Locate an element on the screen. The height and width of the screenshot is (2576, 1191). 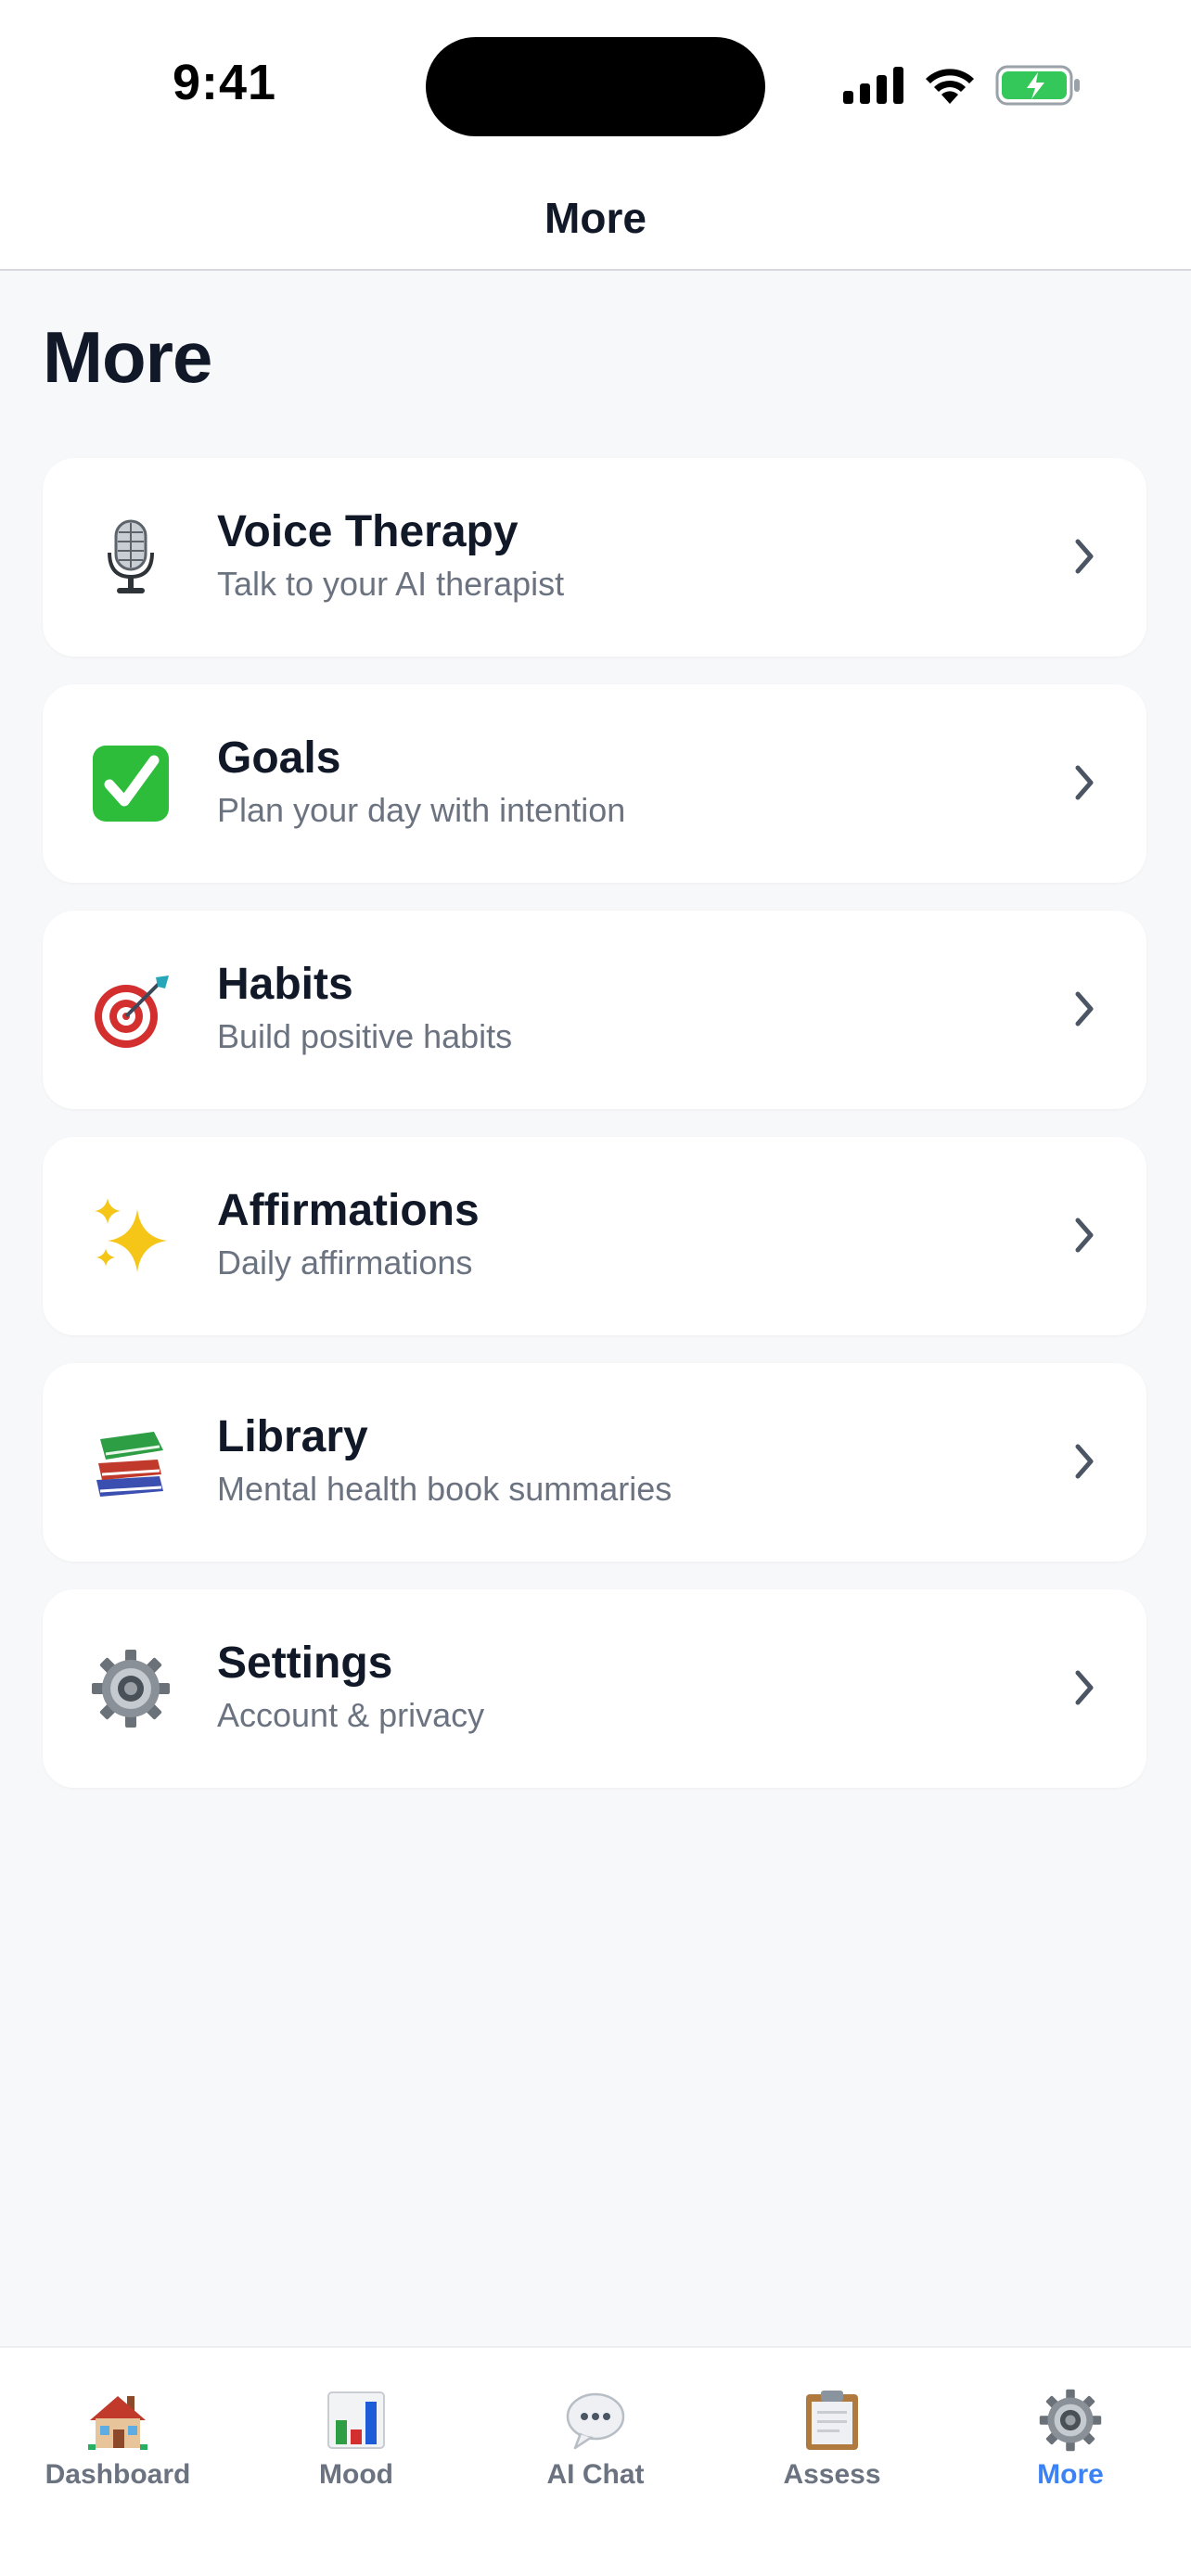
tab-mood: Mood is located at coordinates (356, 2440).